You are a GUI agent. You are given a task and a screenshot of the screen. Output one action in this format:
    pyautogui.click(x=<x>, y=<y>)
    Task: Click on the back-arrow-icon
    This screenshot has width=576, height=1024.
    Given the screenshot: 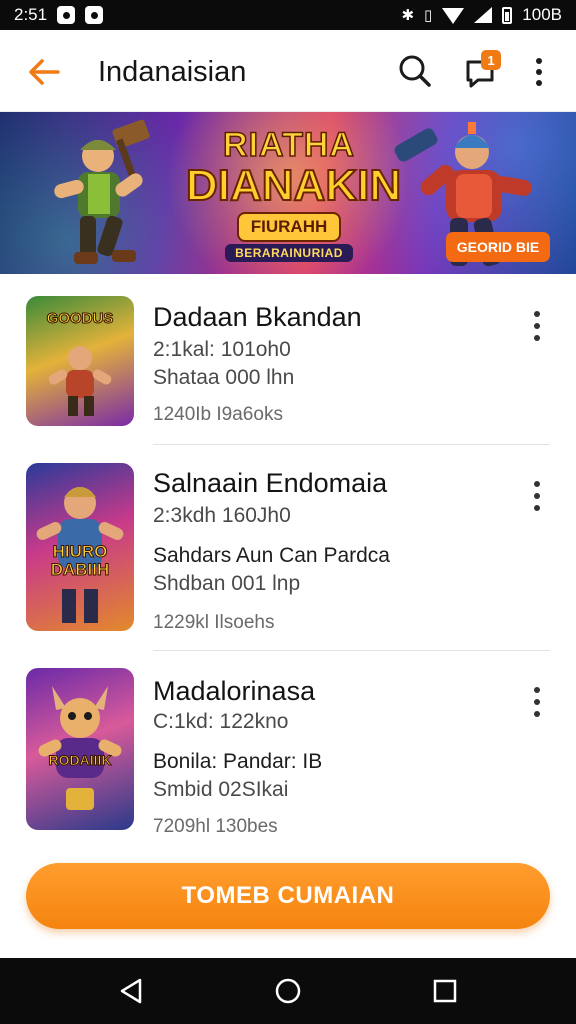 What is the action you would take?
    pyautogui.click(x=44, y=72)
    